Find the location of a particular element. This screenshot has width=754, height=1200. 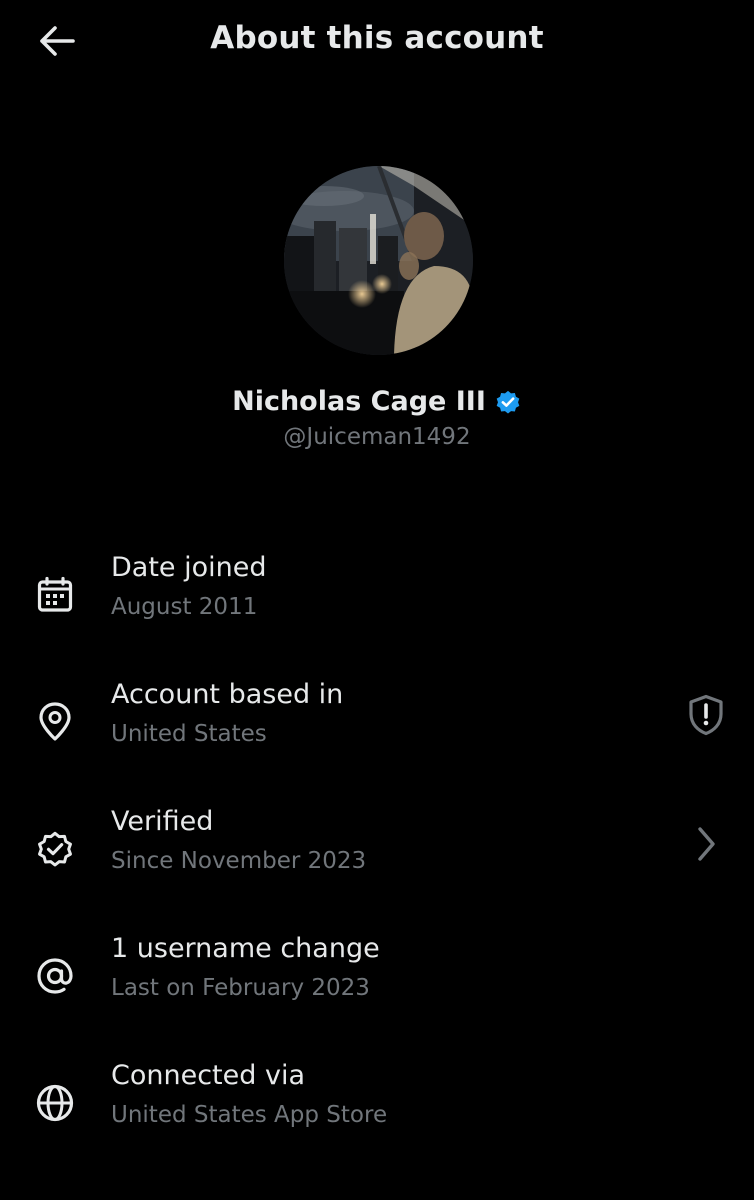

info-row-date-joined: Date joined August 2011 is located at coordinates (377, 597).